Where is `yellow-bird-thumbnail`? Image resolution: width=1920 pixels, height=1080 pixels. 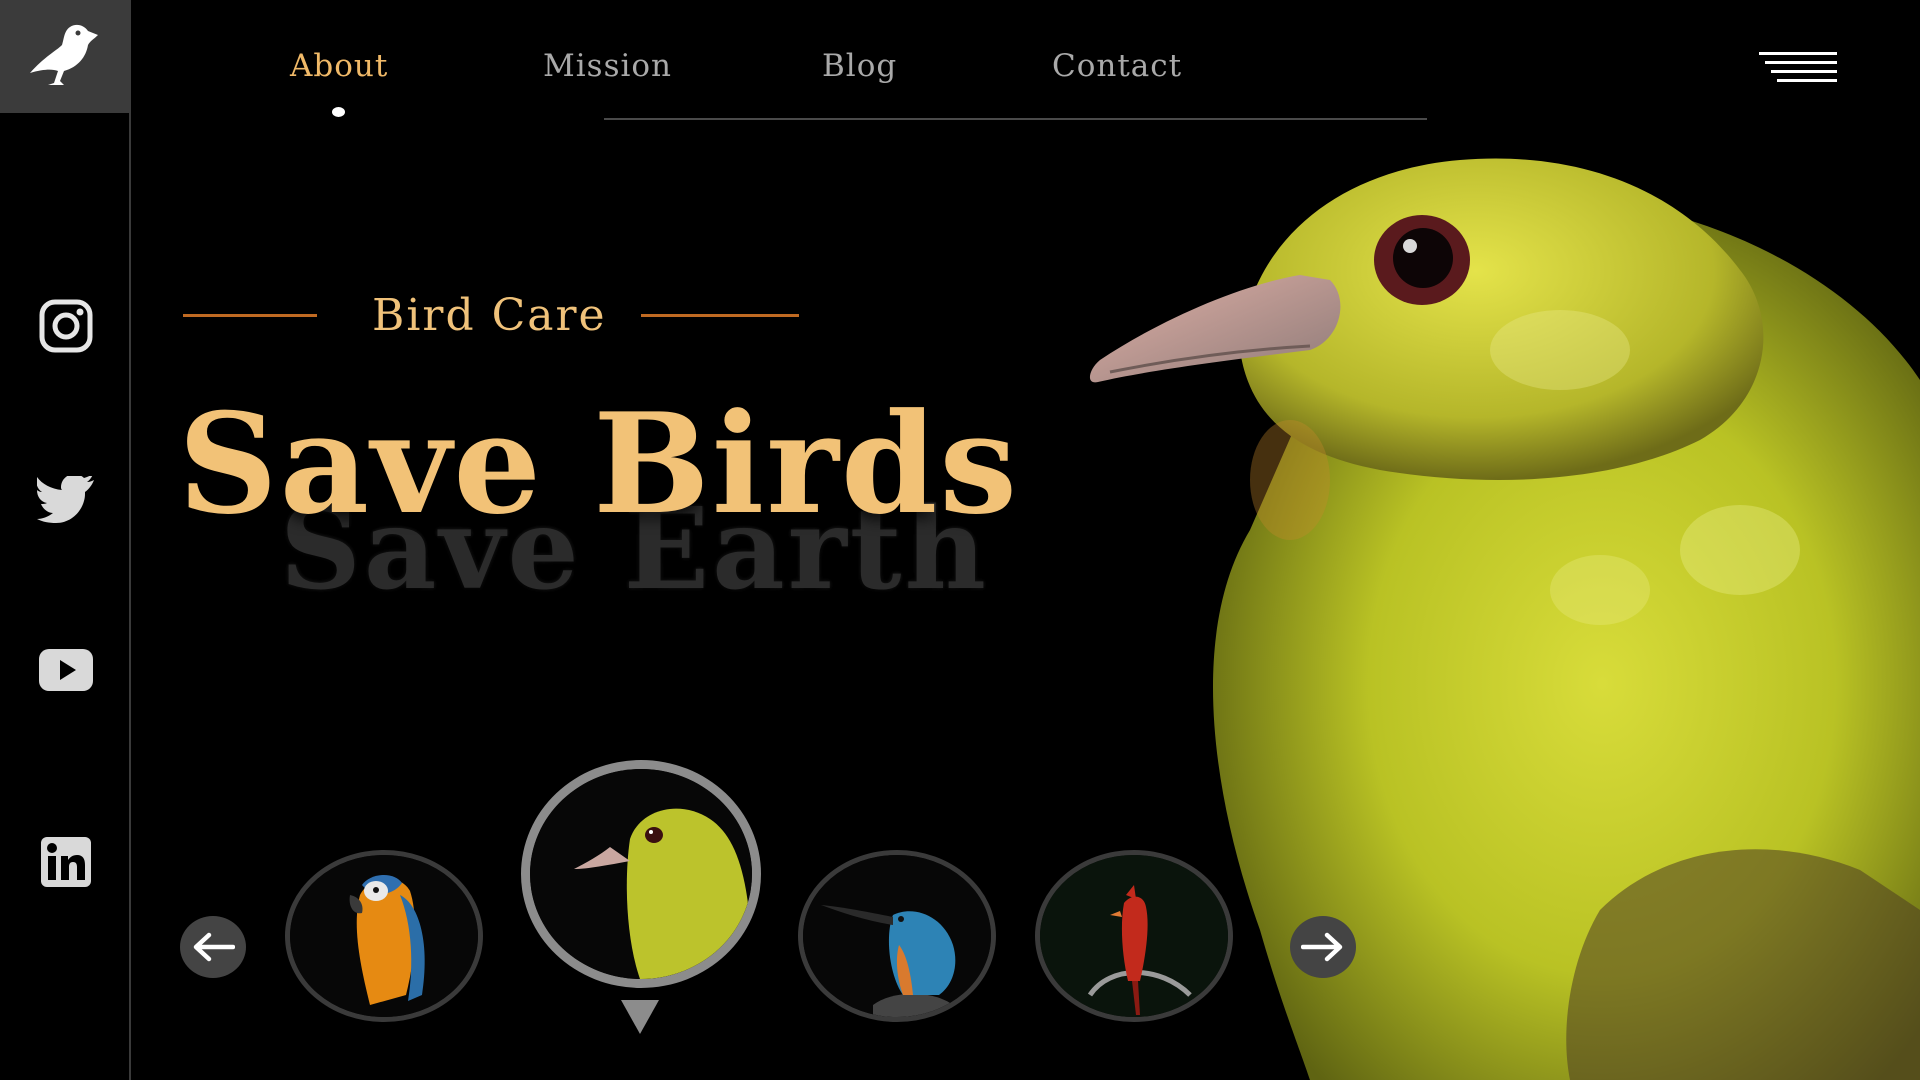 yellow-bird-thumbnail is located at coordinates (641, 874).